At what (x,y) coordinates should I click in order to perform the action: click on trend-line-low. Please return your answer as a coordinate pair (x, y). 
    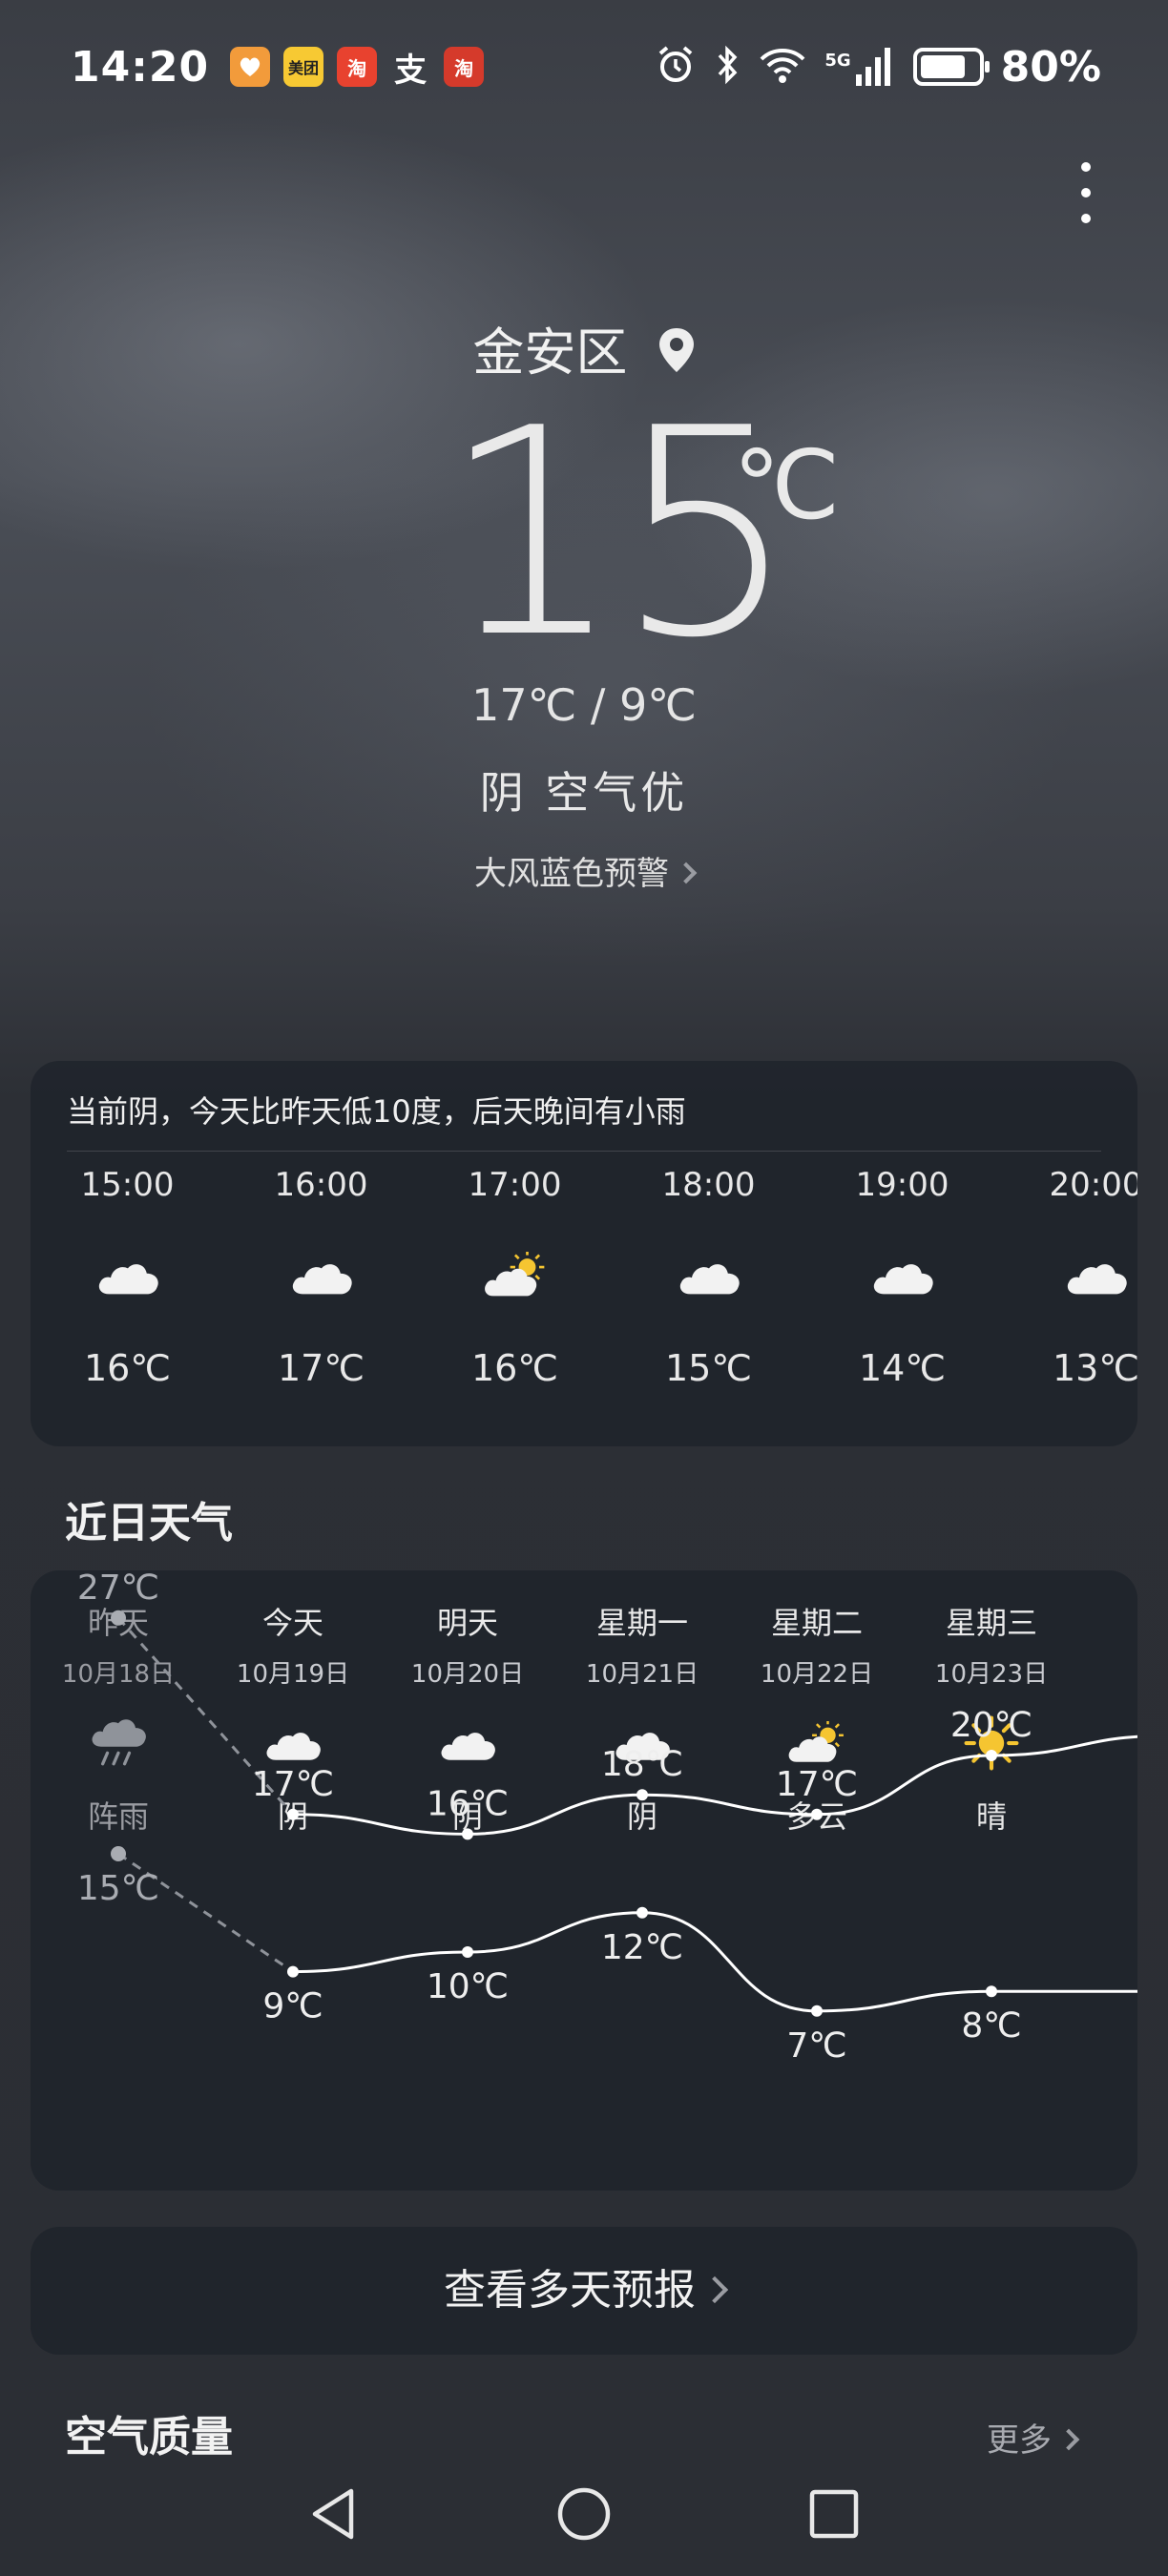
    Looking at the image, I should click on (714, 1962).